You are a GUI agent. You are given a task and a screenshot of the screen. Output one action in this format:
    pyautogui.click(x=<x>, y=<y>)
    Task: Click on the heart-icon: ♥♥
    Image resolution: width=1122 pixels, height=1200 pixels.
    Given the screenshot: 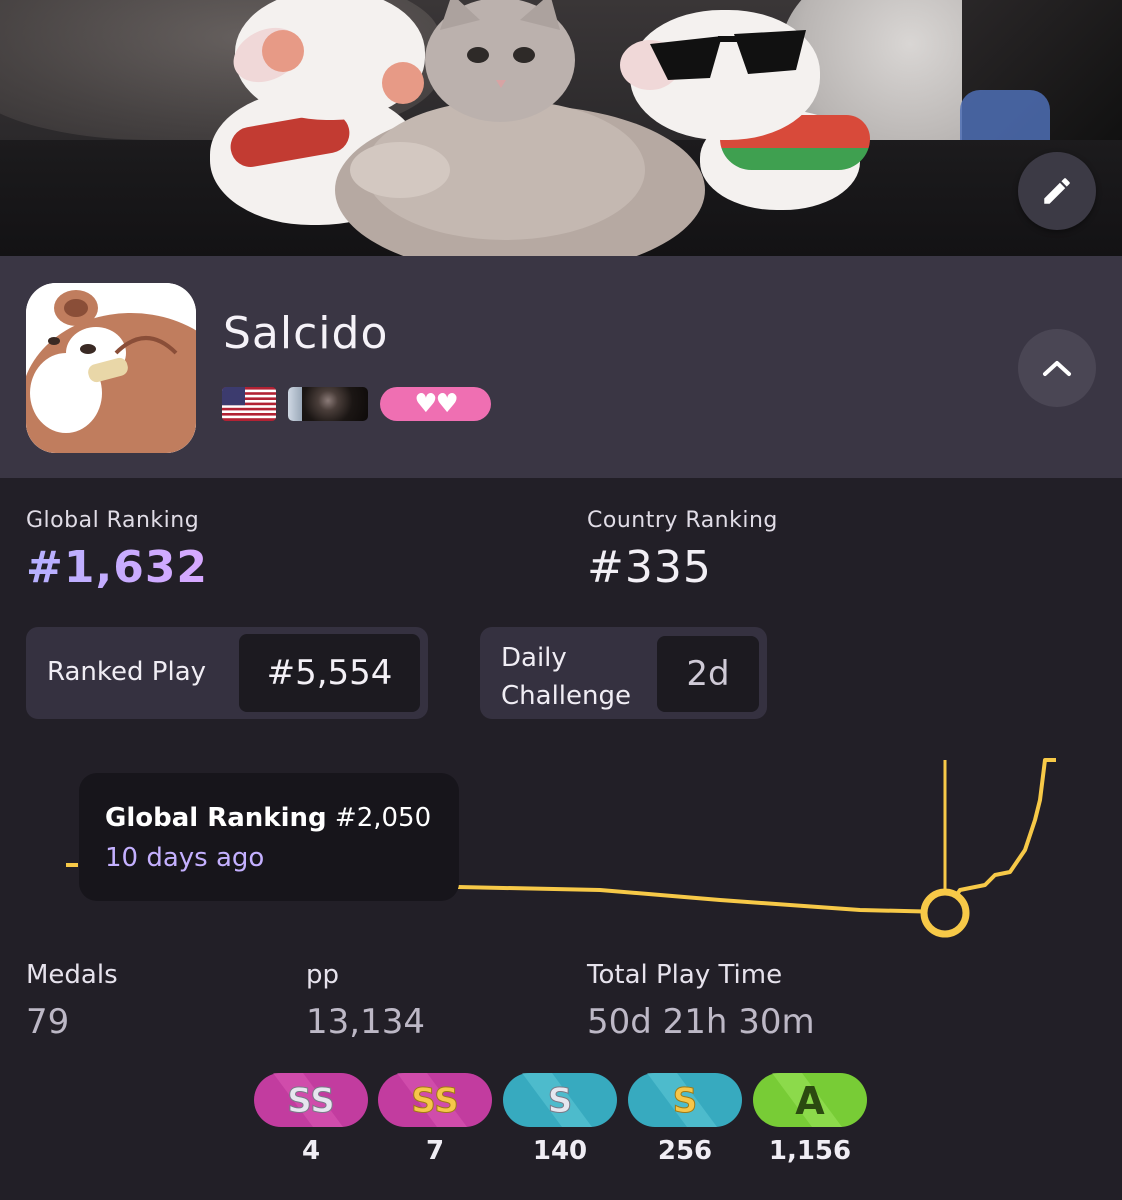 What is the action you would take?
    pyautogui.click(x=436, y=404)
    